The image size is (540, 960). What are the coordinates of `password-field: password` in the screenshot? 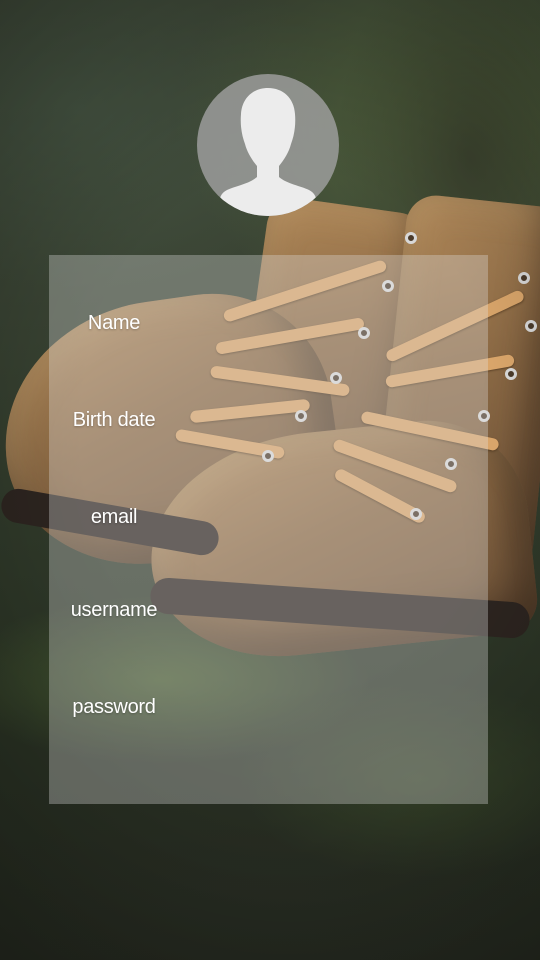 It's located at (114, 707).